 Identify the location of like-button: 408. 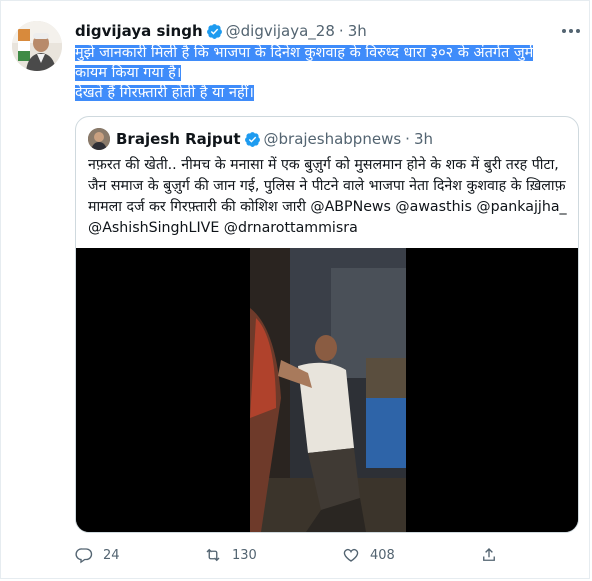
(368, 555).